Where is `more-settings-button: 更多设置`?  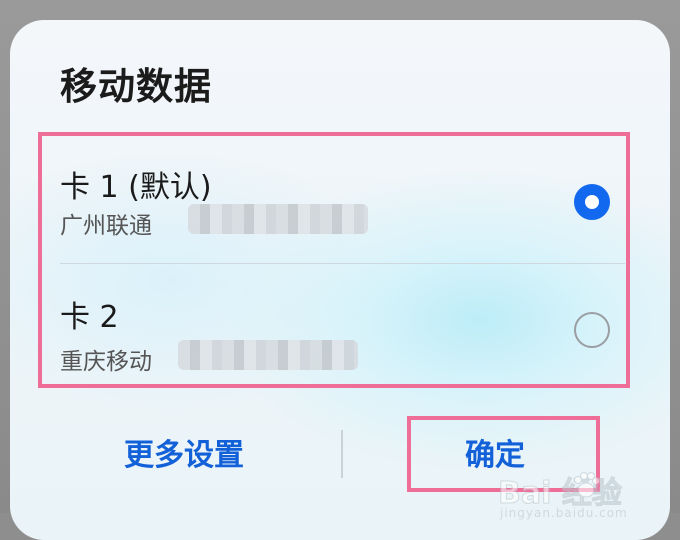
more-settings-button: 更多设置 is located at coordinates (184, 452).